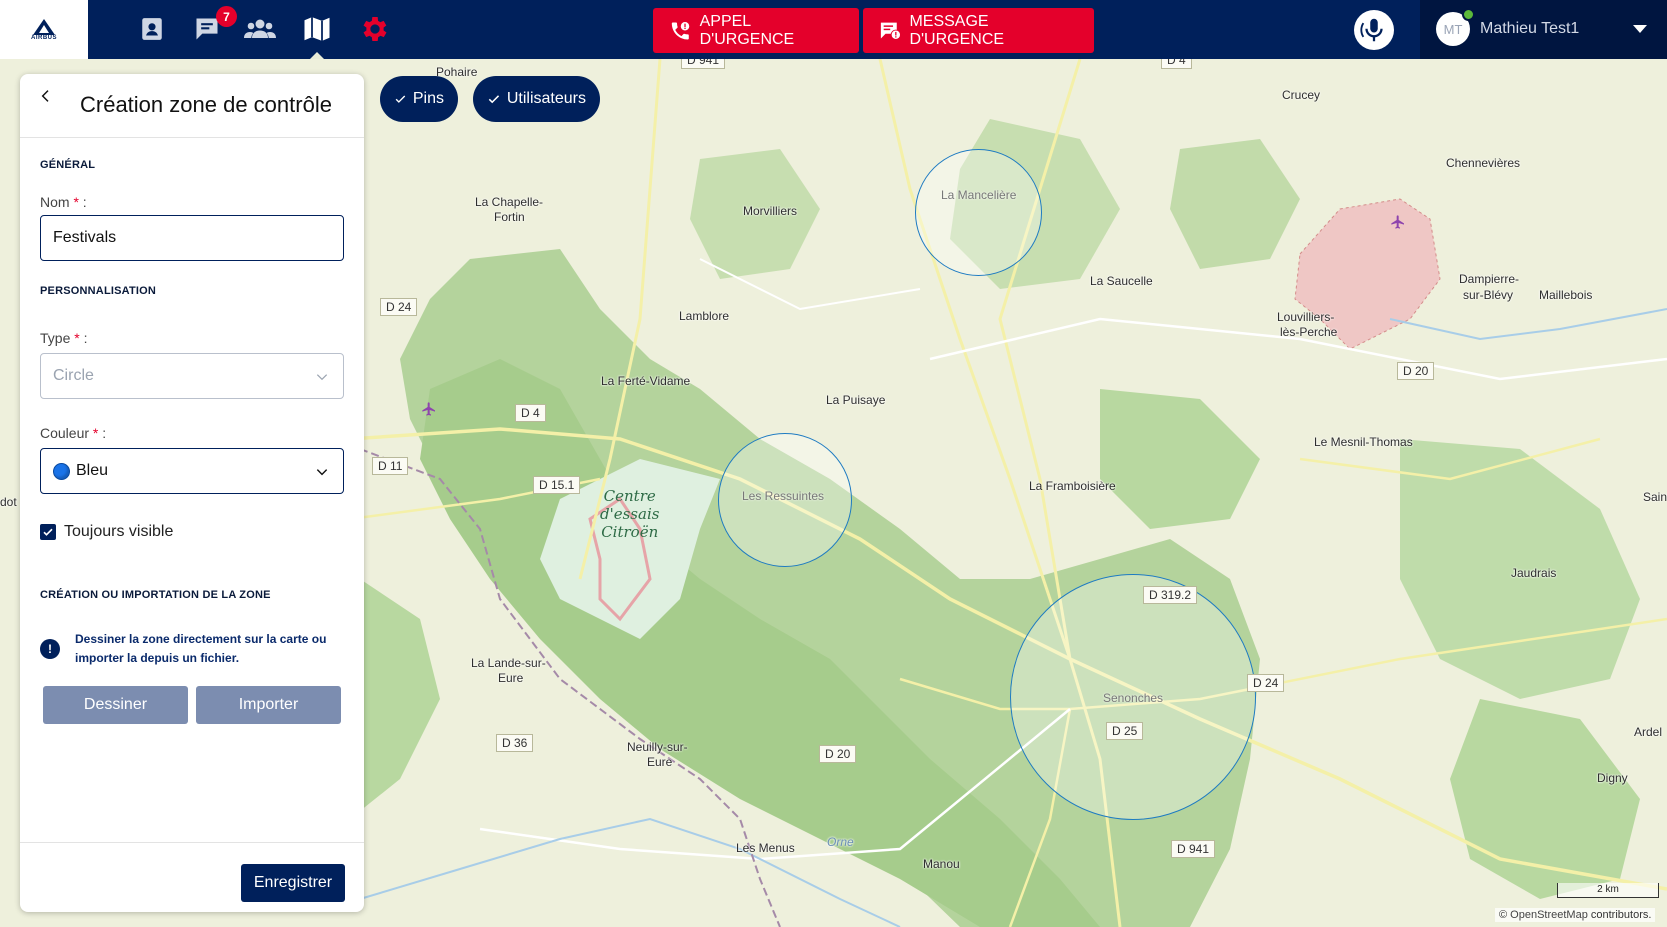  Describe the element at coordinates (1648, 732) in the screenshot. I see `place-label: Ardel` at that location.